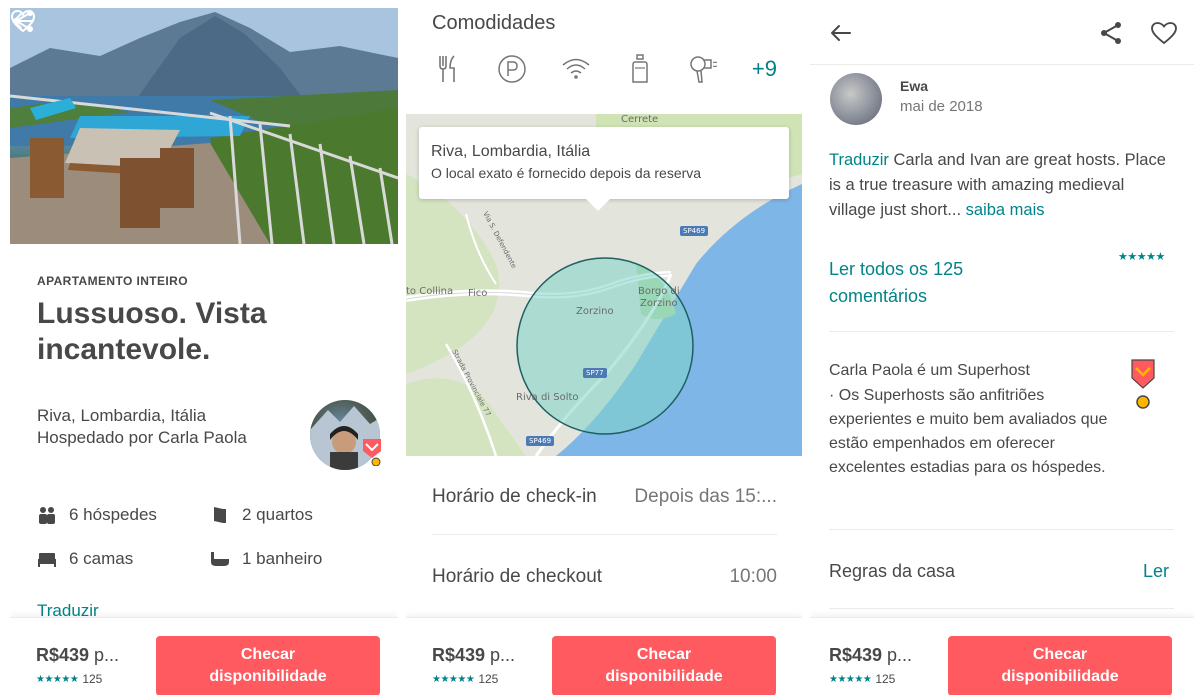 The height and width of the screenshot is (695, 1194). Describe the element at coordinates (282, 558) in the screenshot. I see `bathrooms-text: 1 banheiro` at that location.